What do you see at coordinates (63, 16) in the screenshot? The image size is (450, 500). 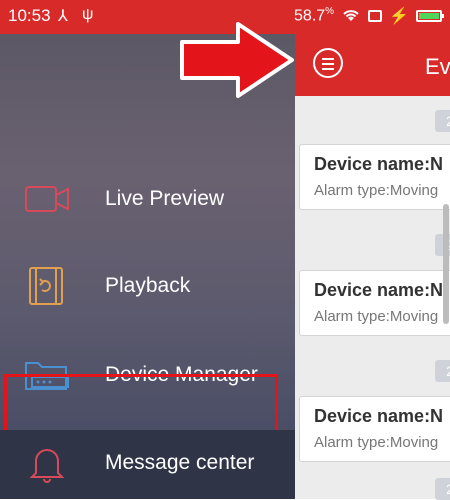 I see `usb-tether-icon: ⅄` at bounding box center [63, 16].